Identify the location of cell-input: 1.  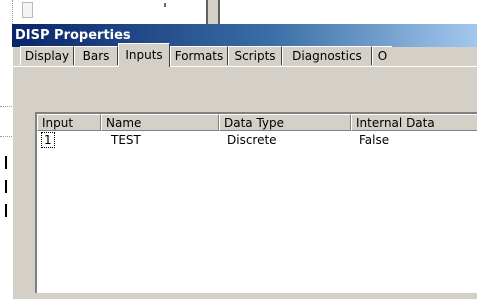
(48, 140).